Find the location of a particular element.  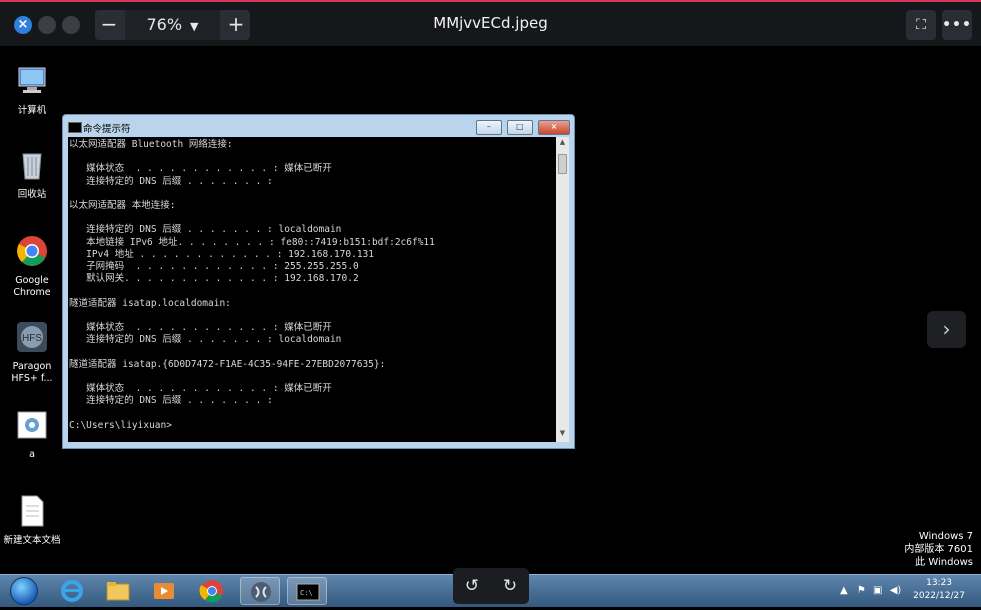

windows-watermark: Windows 7 内部版本 7601 此 Windows is located at coordinates (938, 549).